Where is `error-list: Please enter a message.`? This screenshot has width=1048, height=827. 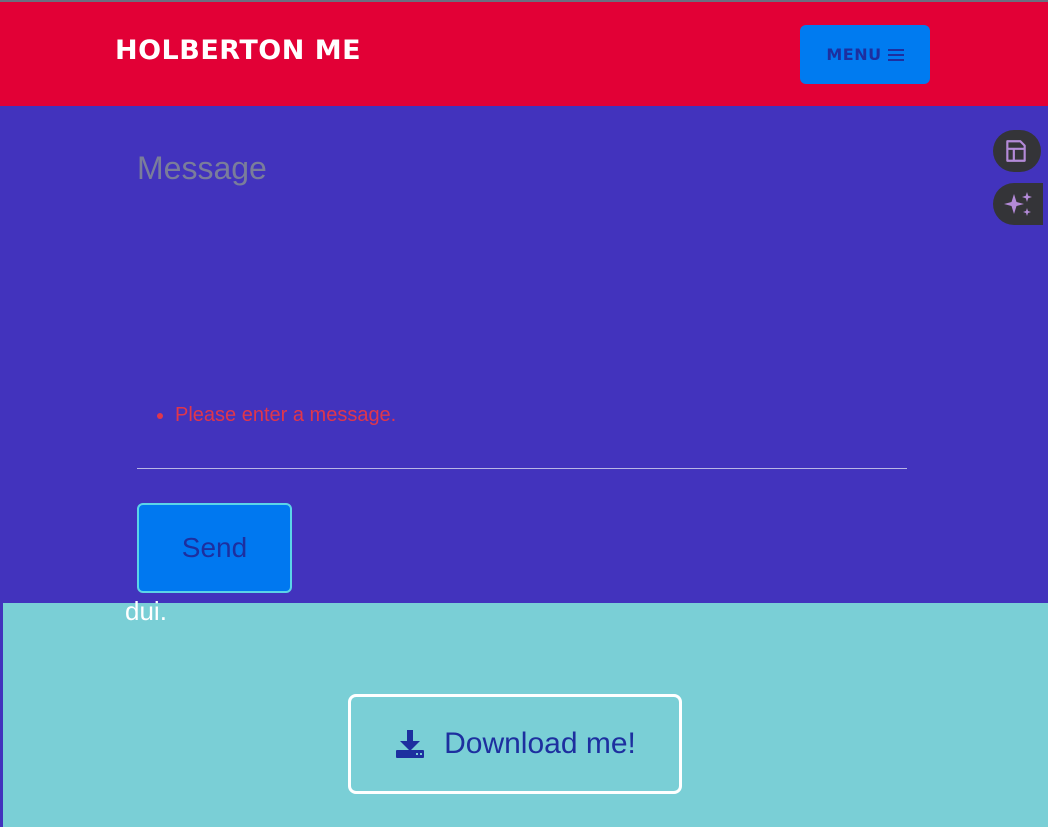 error-list: Please enter a message. is located at coordinates (285, 415).